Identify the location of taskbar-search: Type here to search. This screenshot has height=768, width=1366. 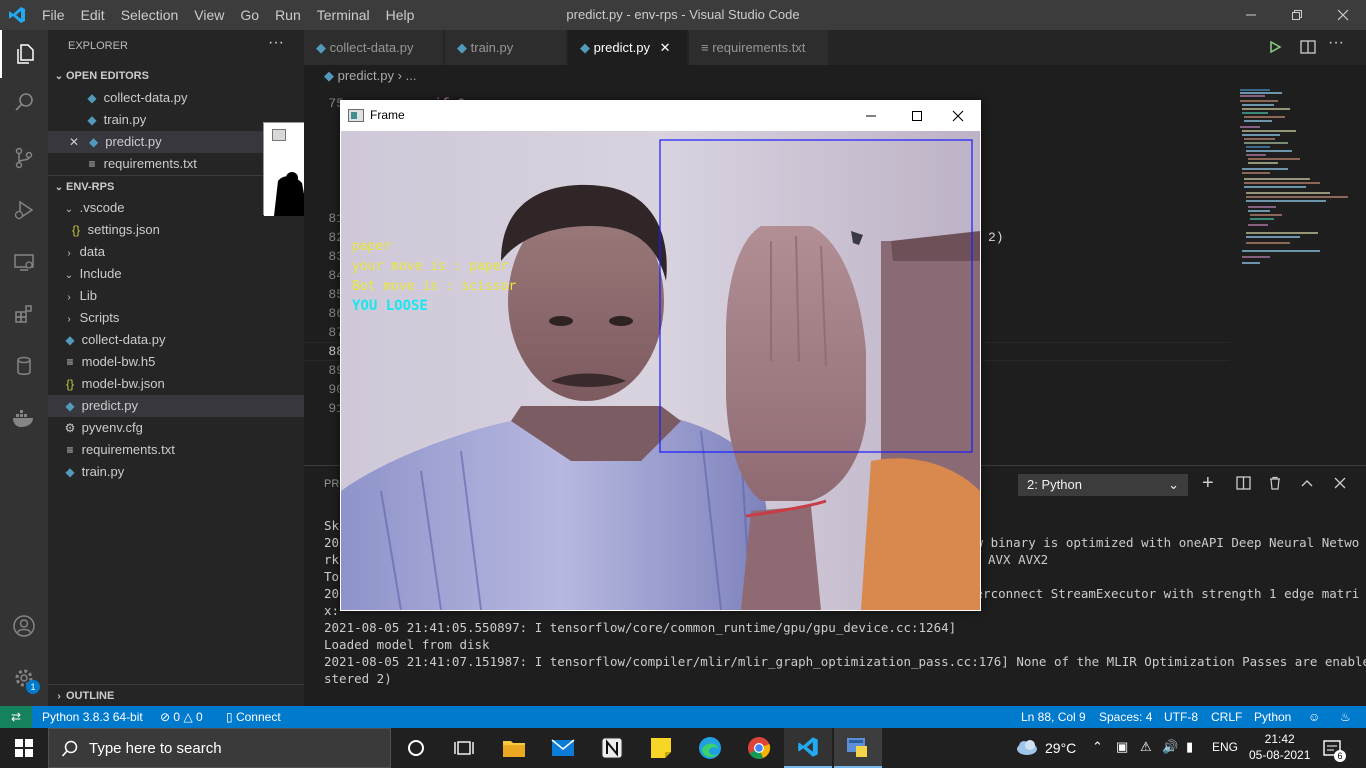
(219, 748).